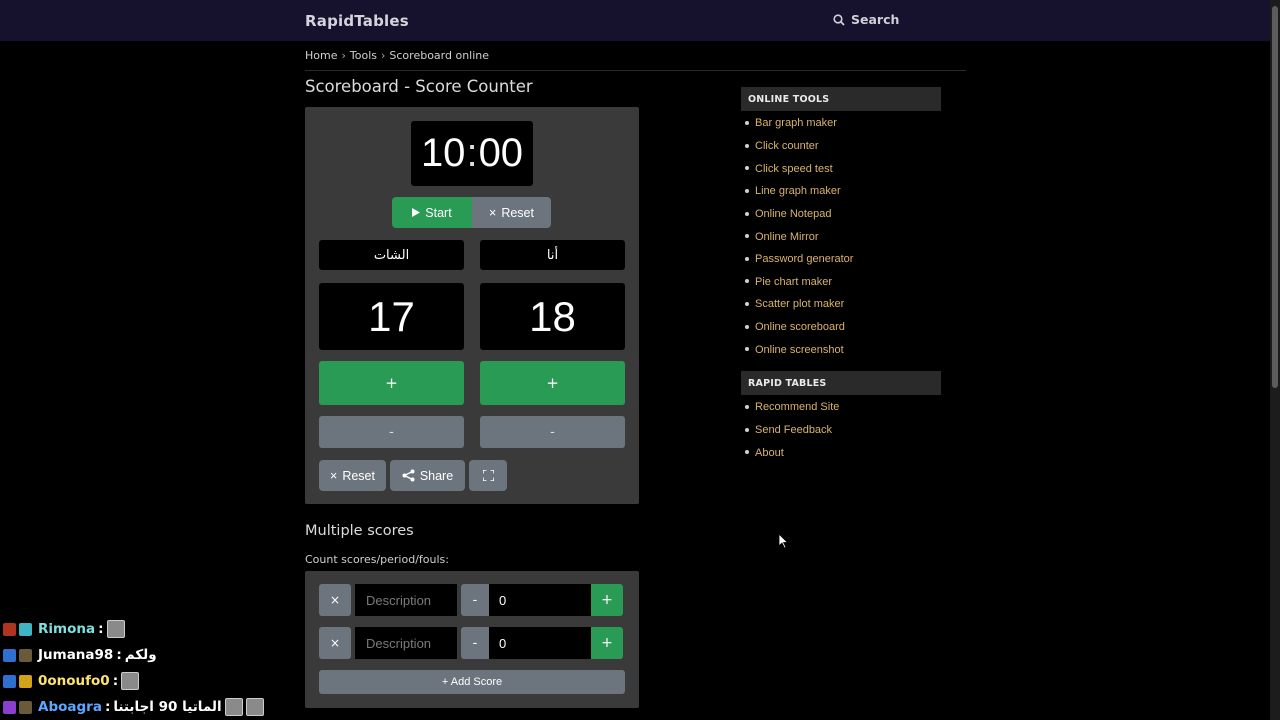  I want to click on team-b-score: 18, so click(552, 316).